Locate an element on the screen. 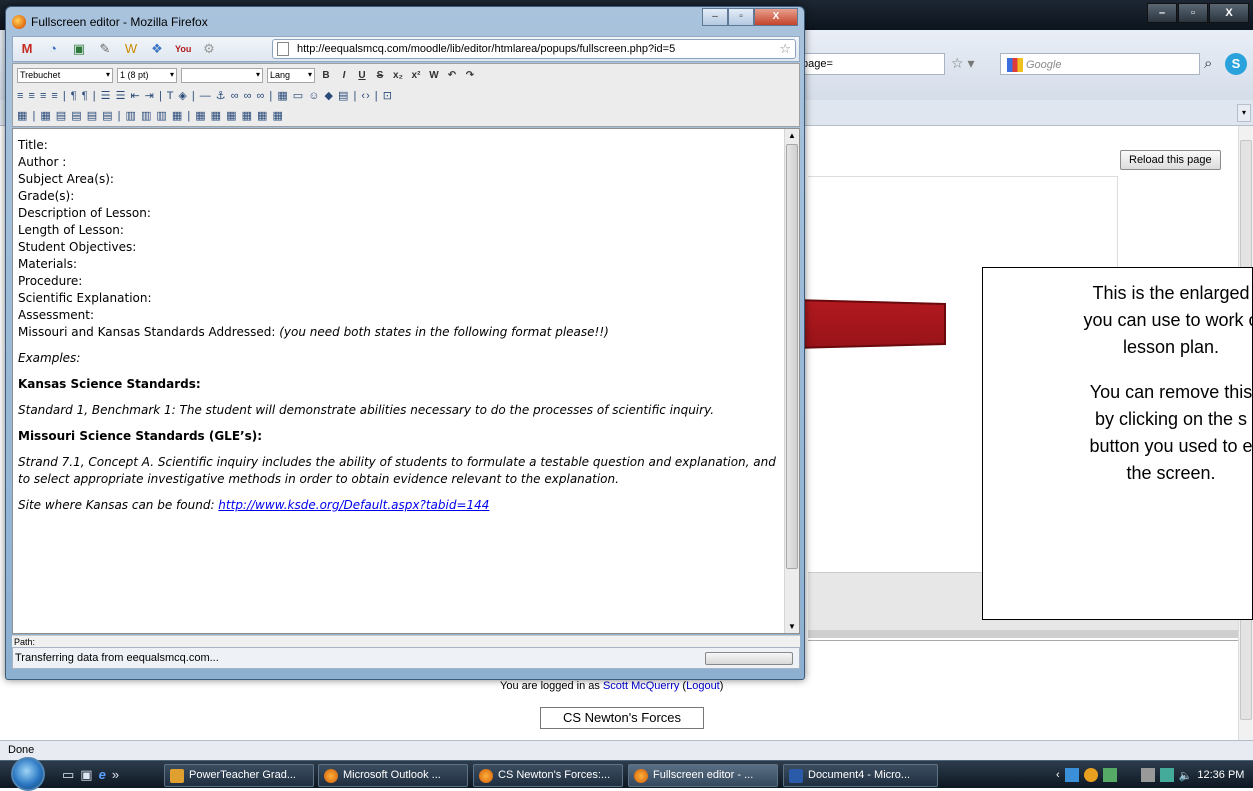 The image size is (1253, 791). wrench-icon: ✎ is located at coordinates (105, 49).